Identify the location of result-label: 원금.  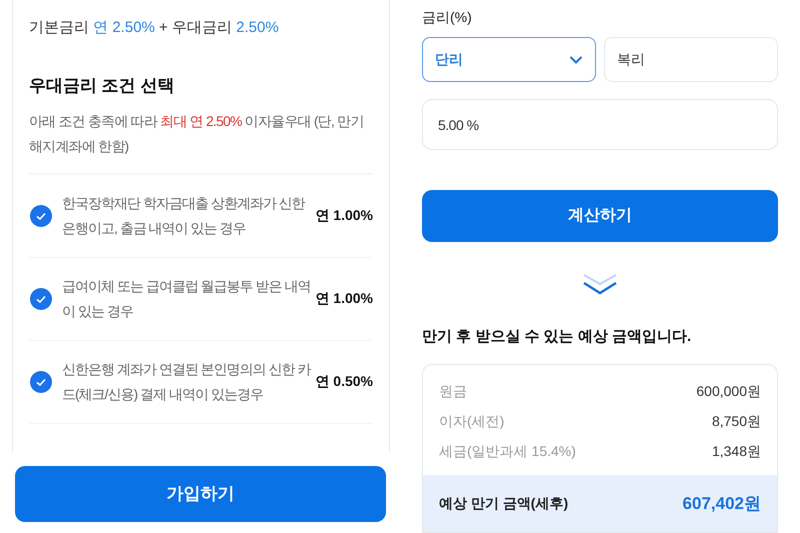
(453, 392).